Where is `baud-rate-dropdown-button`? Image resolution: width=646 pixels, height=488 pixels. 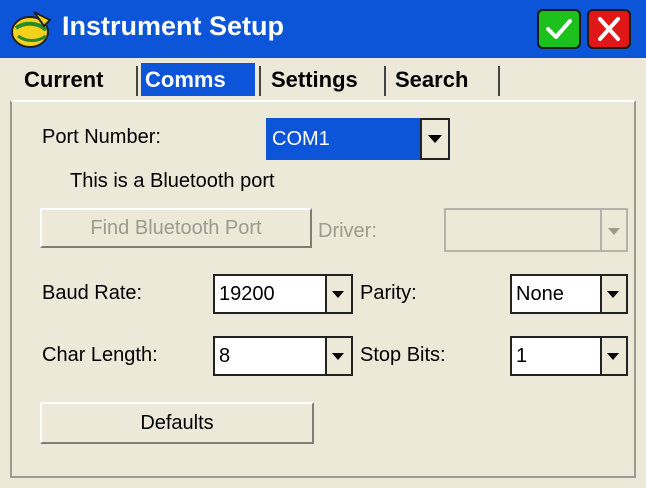
baud-rate-dropdown-button is located at coordinates (338, 294).